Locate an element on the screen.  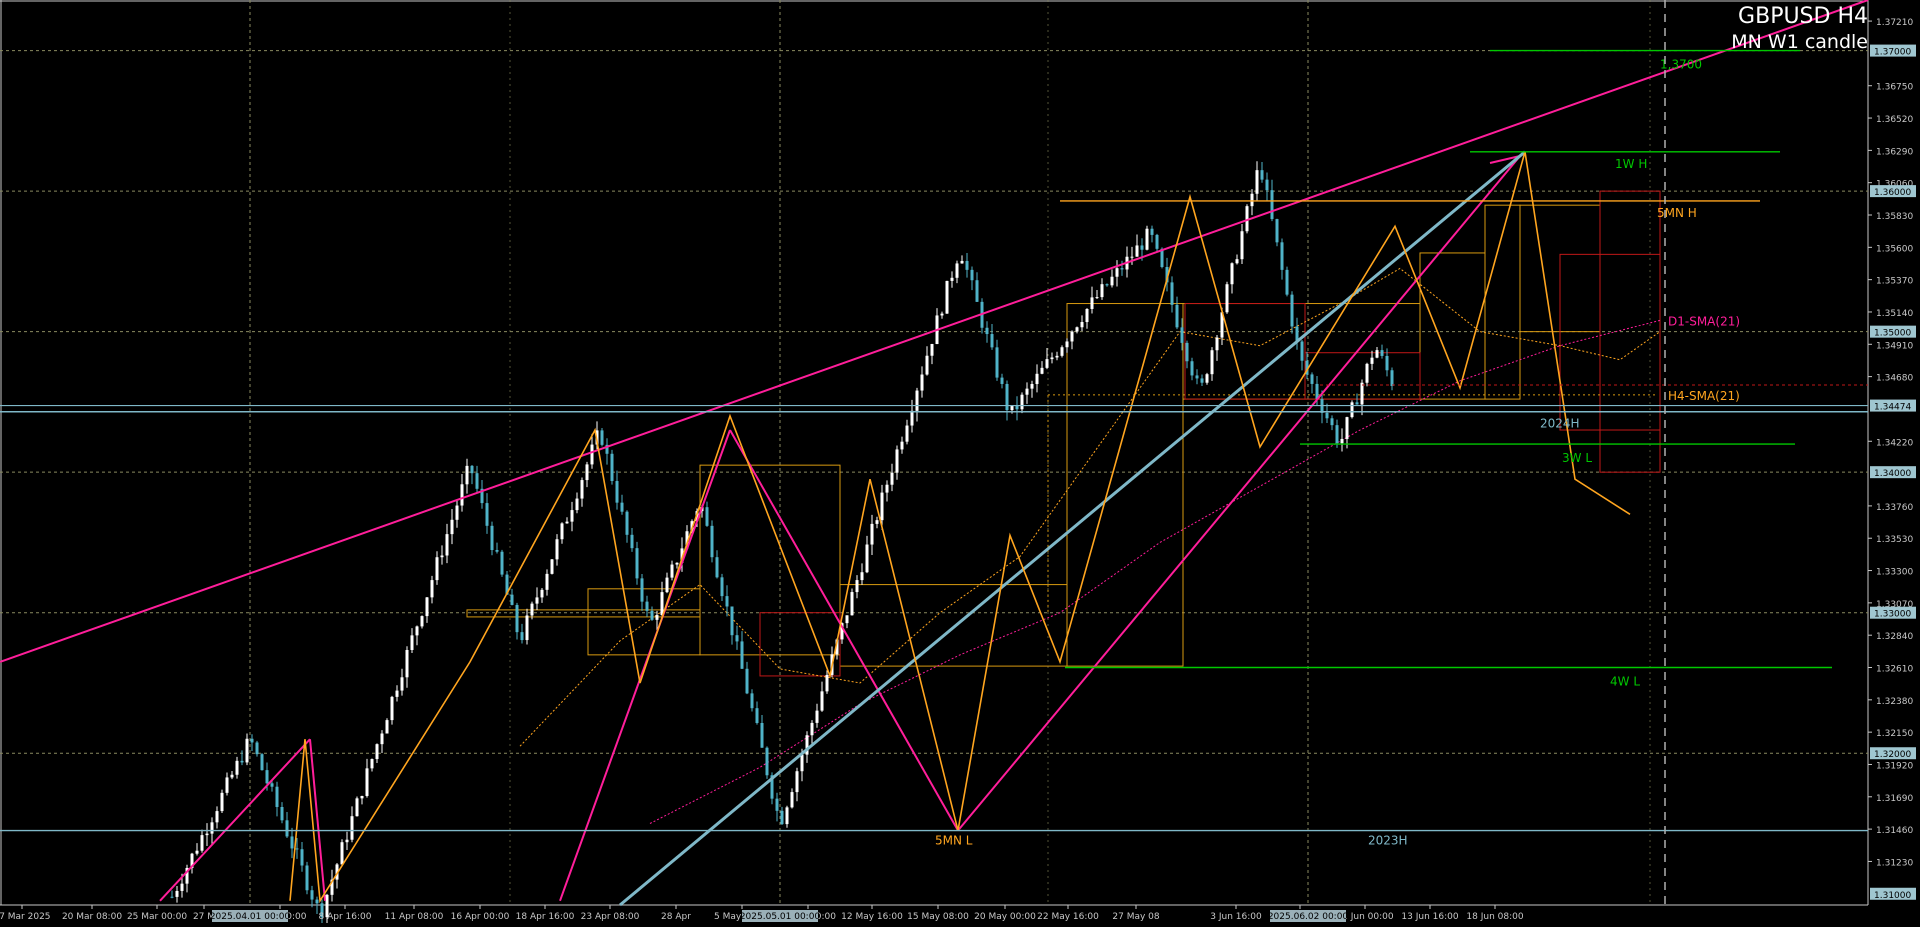
chart-title: GBPUSD H4 MN W1 candle is located at coordinates (1799, 29).